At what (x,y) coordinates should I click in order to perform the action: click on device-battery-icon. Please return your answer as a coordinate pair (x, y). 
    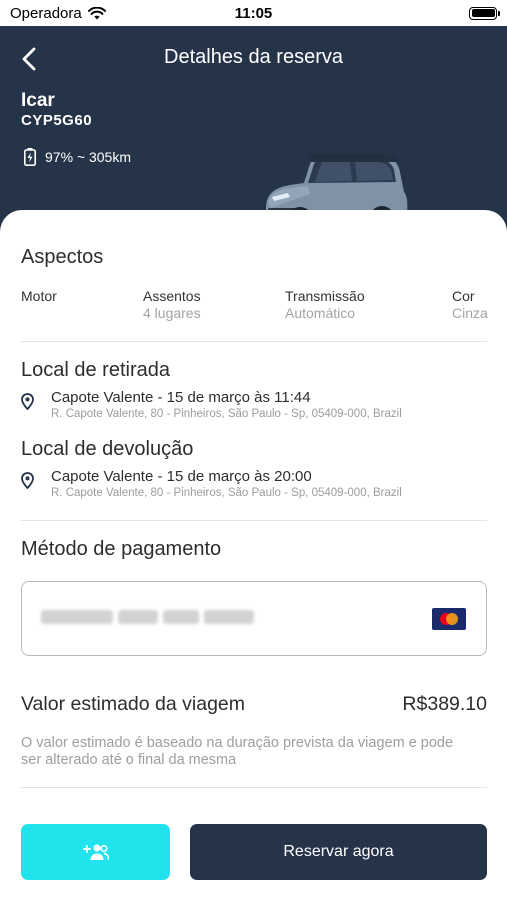
    Looking at the image, I should click on (484, 13).